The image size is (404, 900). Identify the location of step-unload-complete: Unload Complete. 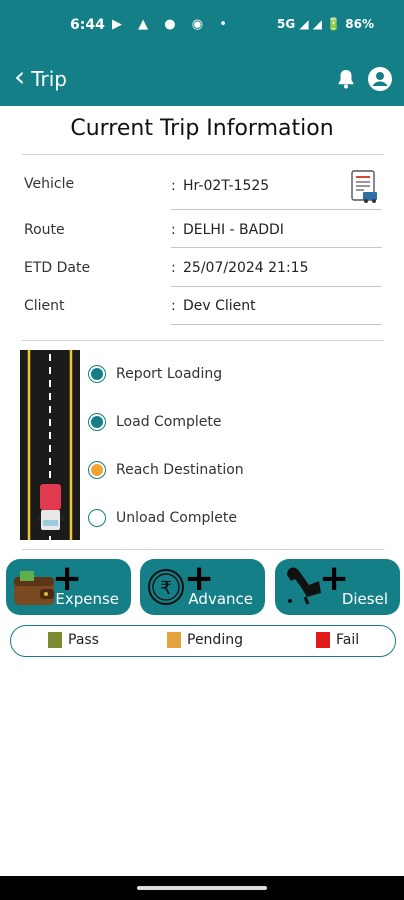
(162, 518).